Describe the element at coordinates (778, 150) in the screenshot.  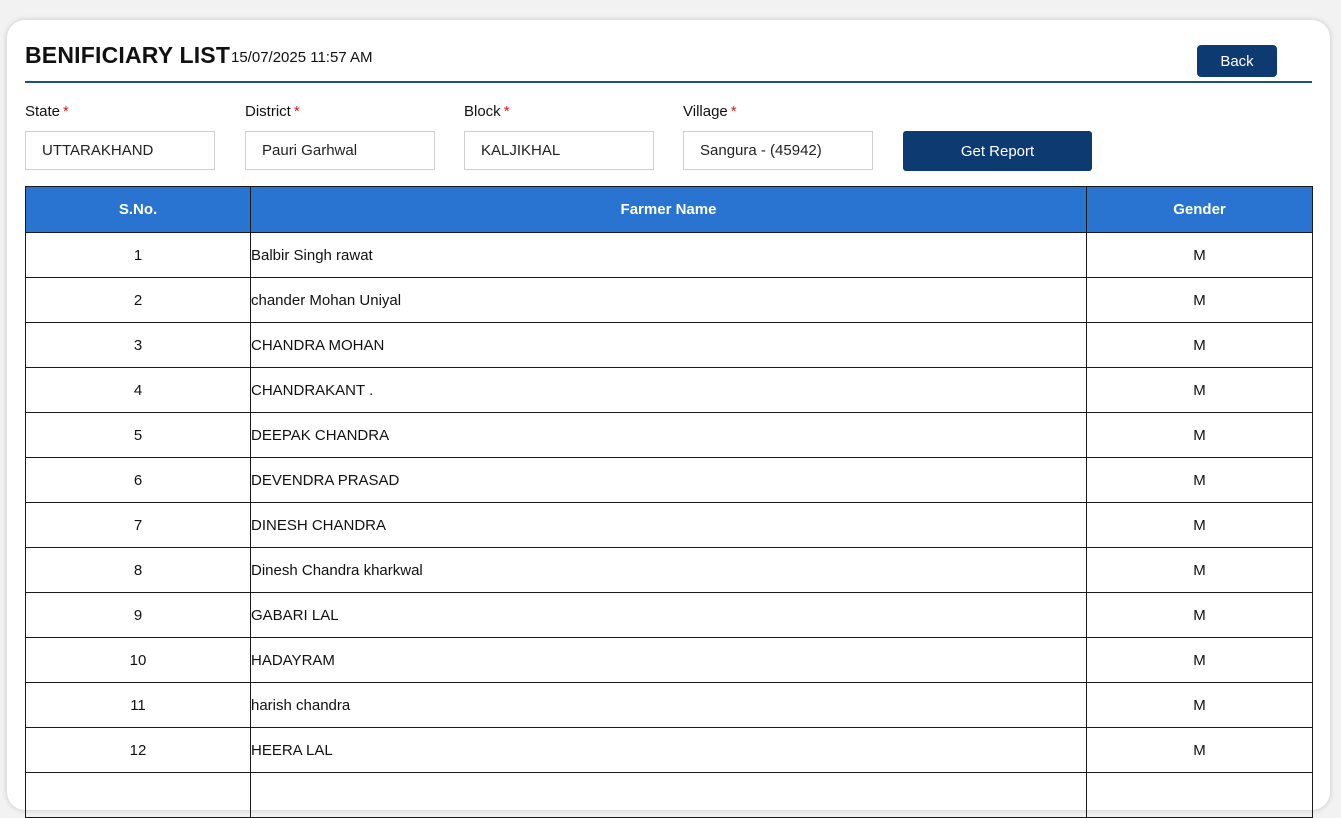
I see `village-input: Sangura - (45942)` at that location.